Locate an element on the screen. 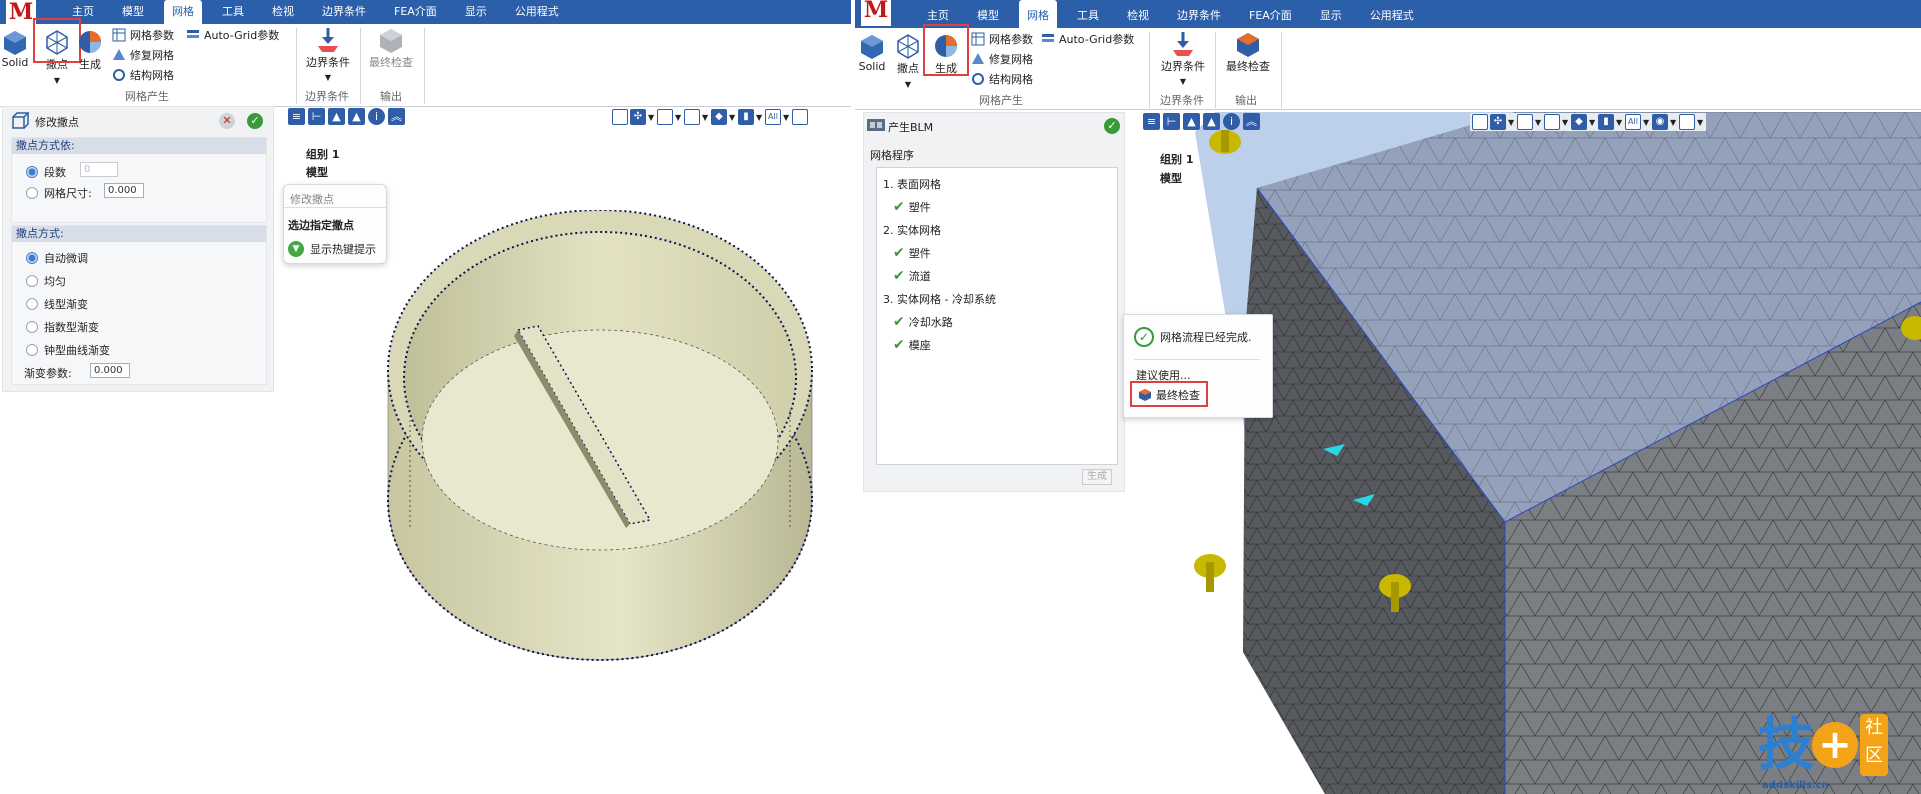 The height and width of the screenshot is (794, 1921). tree-substep: ✔ 模座 is located at coordinates (912, 345).